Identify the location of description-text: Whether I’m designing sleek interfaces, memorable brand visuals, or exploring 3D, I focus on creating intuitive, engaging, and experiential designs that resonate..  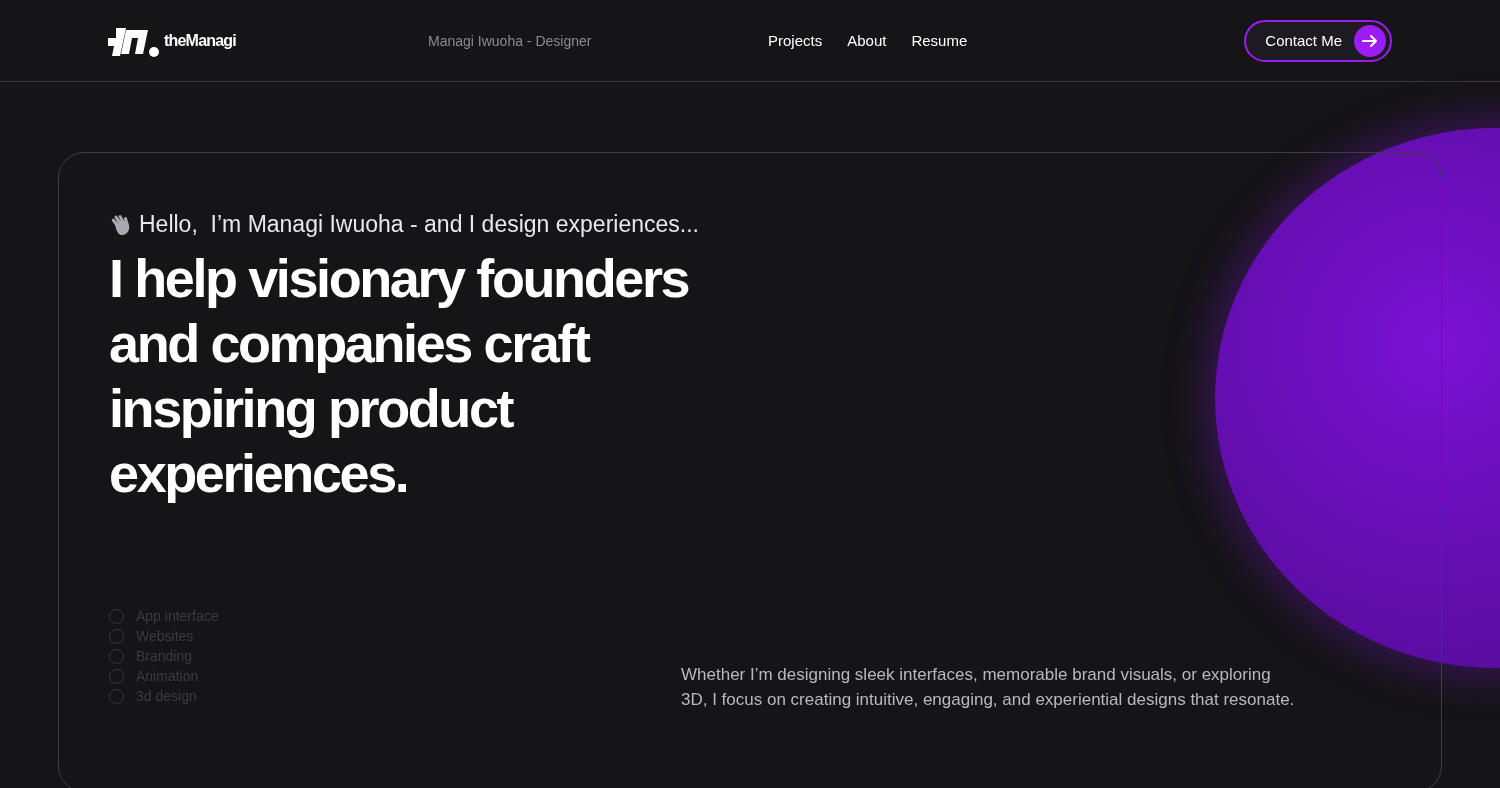
(988, 687).